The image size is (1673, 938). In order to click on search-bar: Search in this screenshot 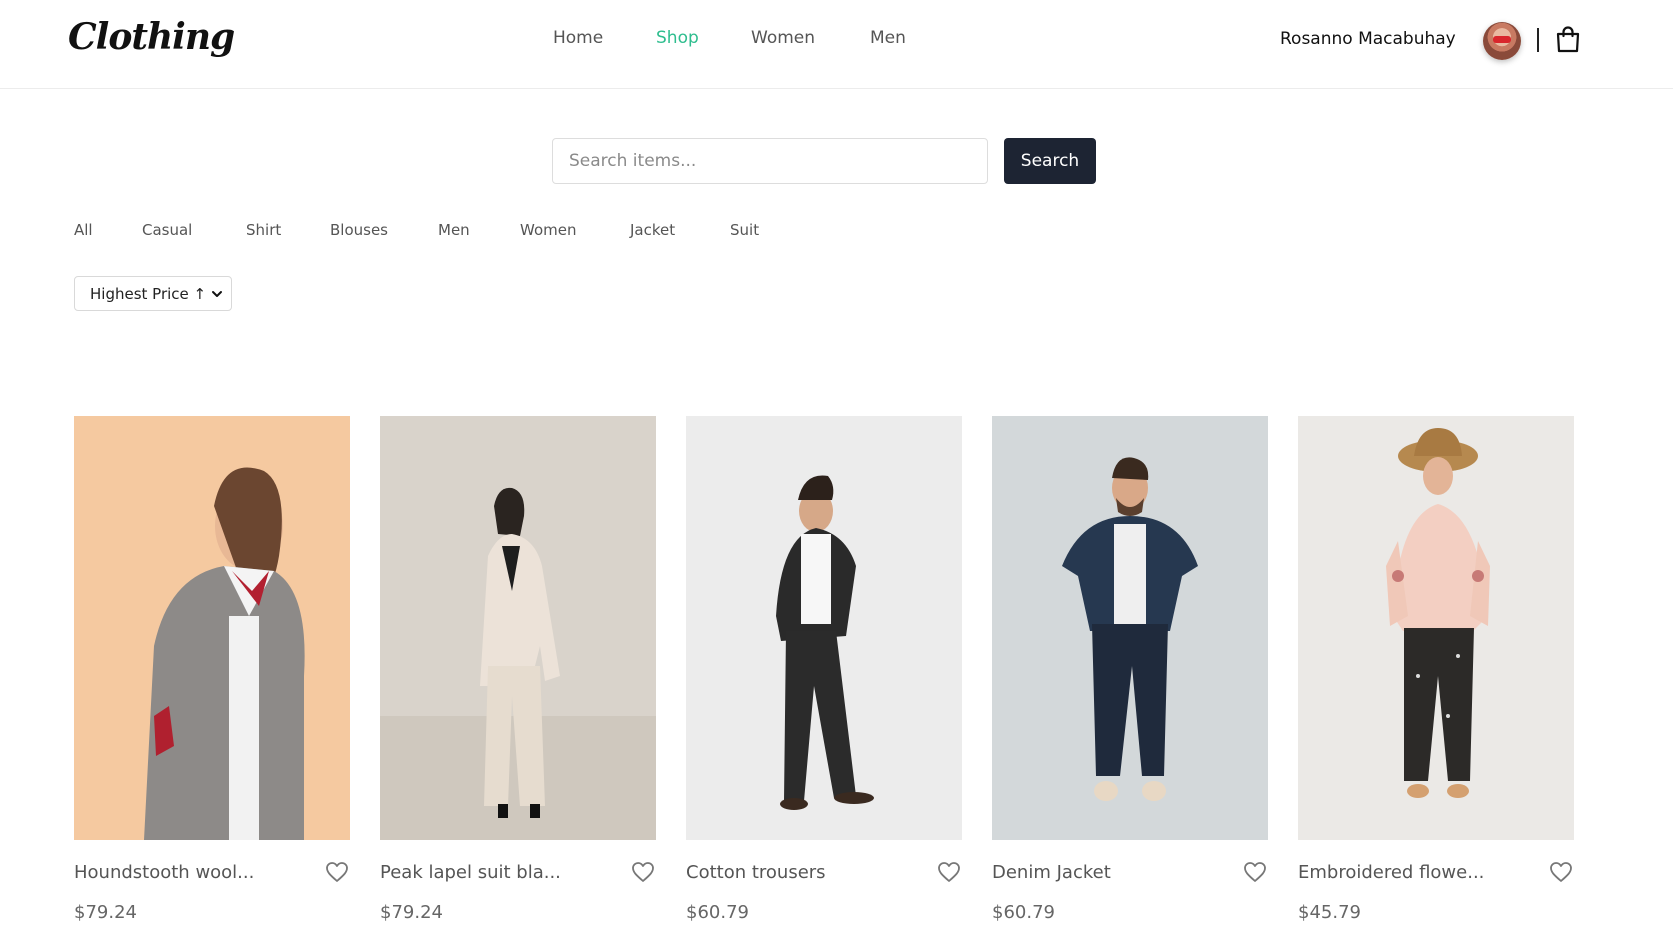, I will do `click(836, 162)`.